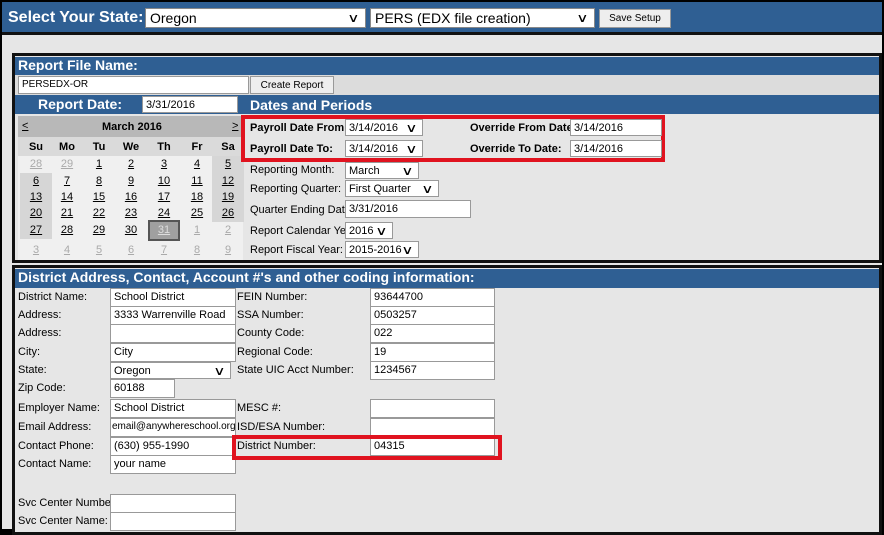 This screenshot has width=884, height=535. Describe the element at coordinates (432, 333) in the screenshot. I see `field-input: 022` at that location.